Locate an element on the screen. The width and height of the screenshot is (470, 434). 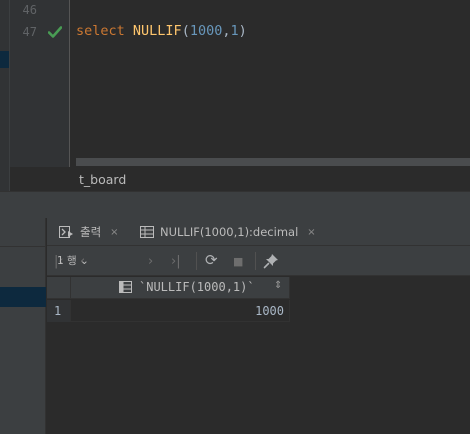
sql-arg-1: 1000 is located at coordinates (206, 31).